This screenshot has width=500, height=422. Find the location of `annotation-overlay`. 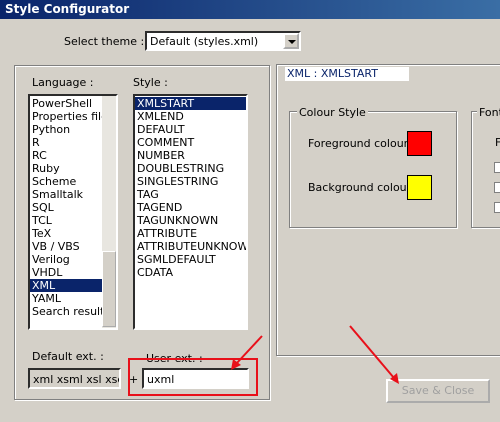

annotation-overlay is located at coordinates (263, 360).